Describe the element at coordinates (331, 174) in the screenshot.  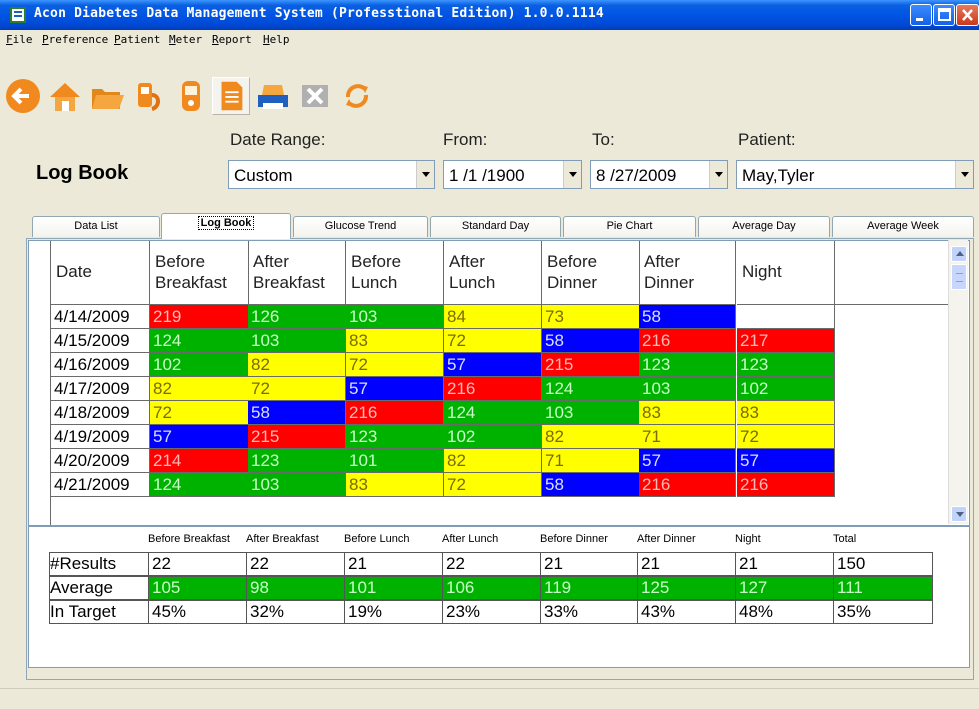
I see `date-range-select: Custom` at that location.